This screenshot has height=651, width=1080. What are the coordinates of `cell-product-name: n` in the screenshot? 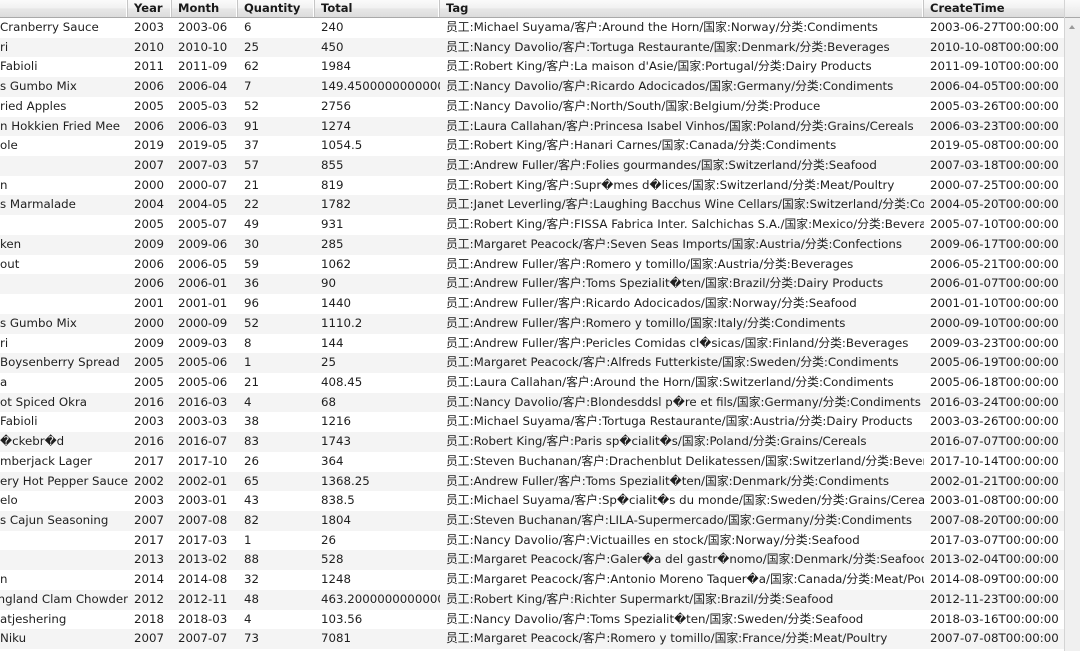 It's located at (4, 579).